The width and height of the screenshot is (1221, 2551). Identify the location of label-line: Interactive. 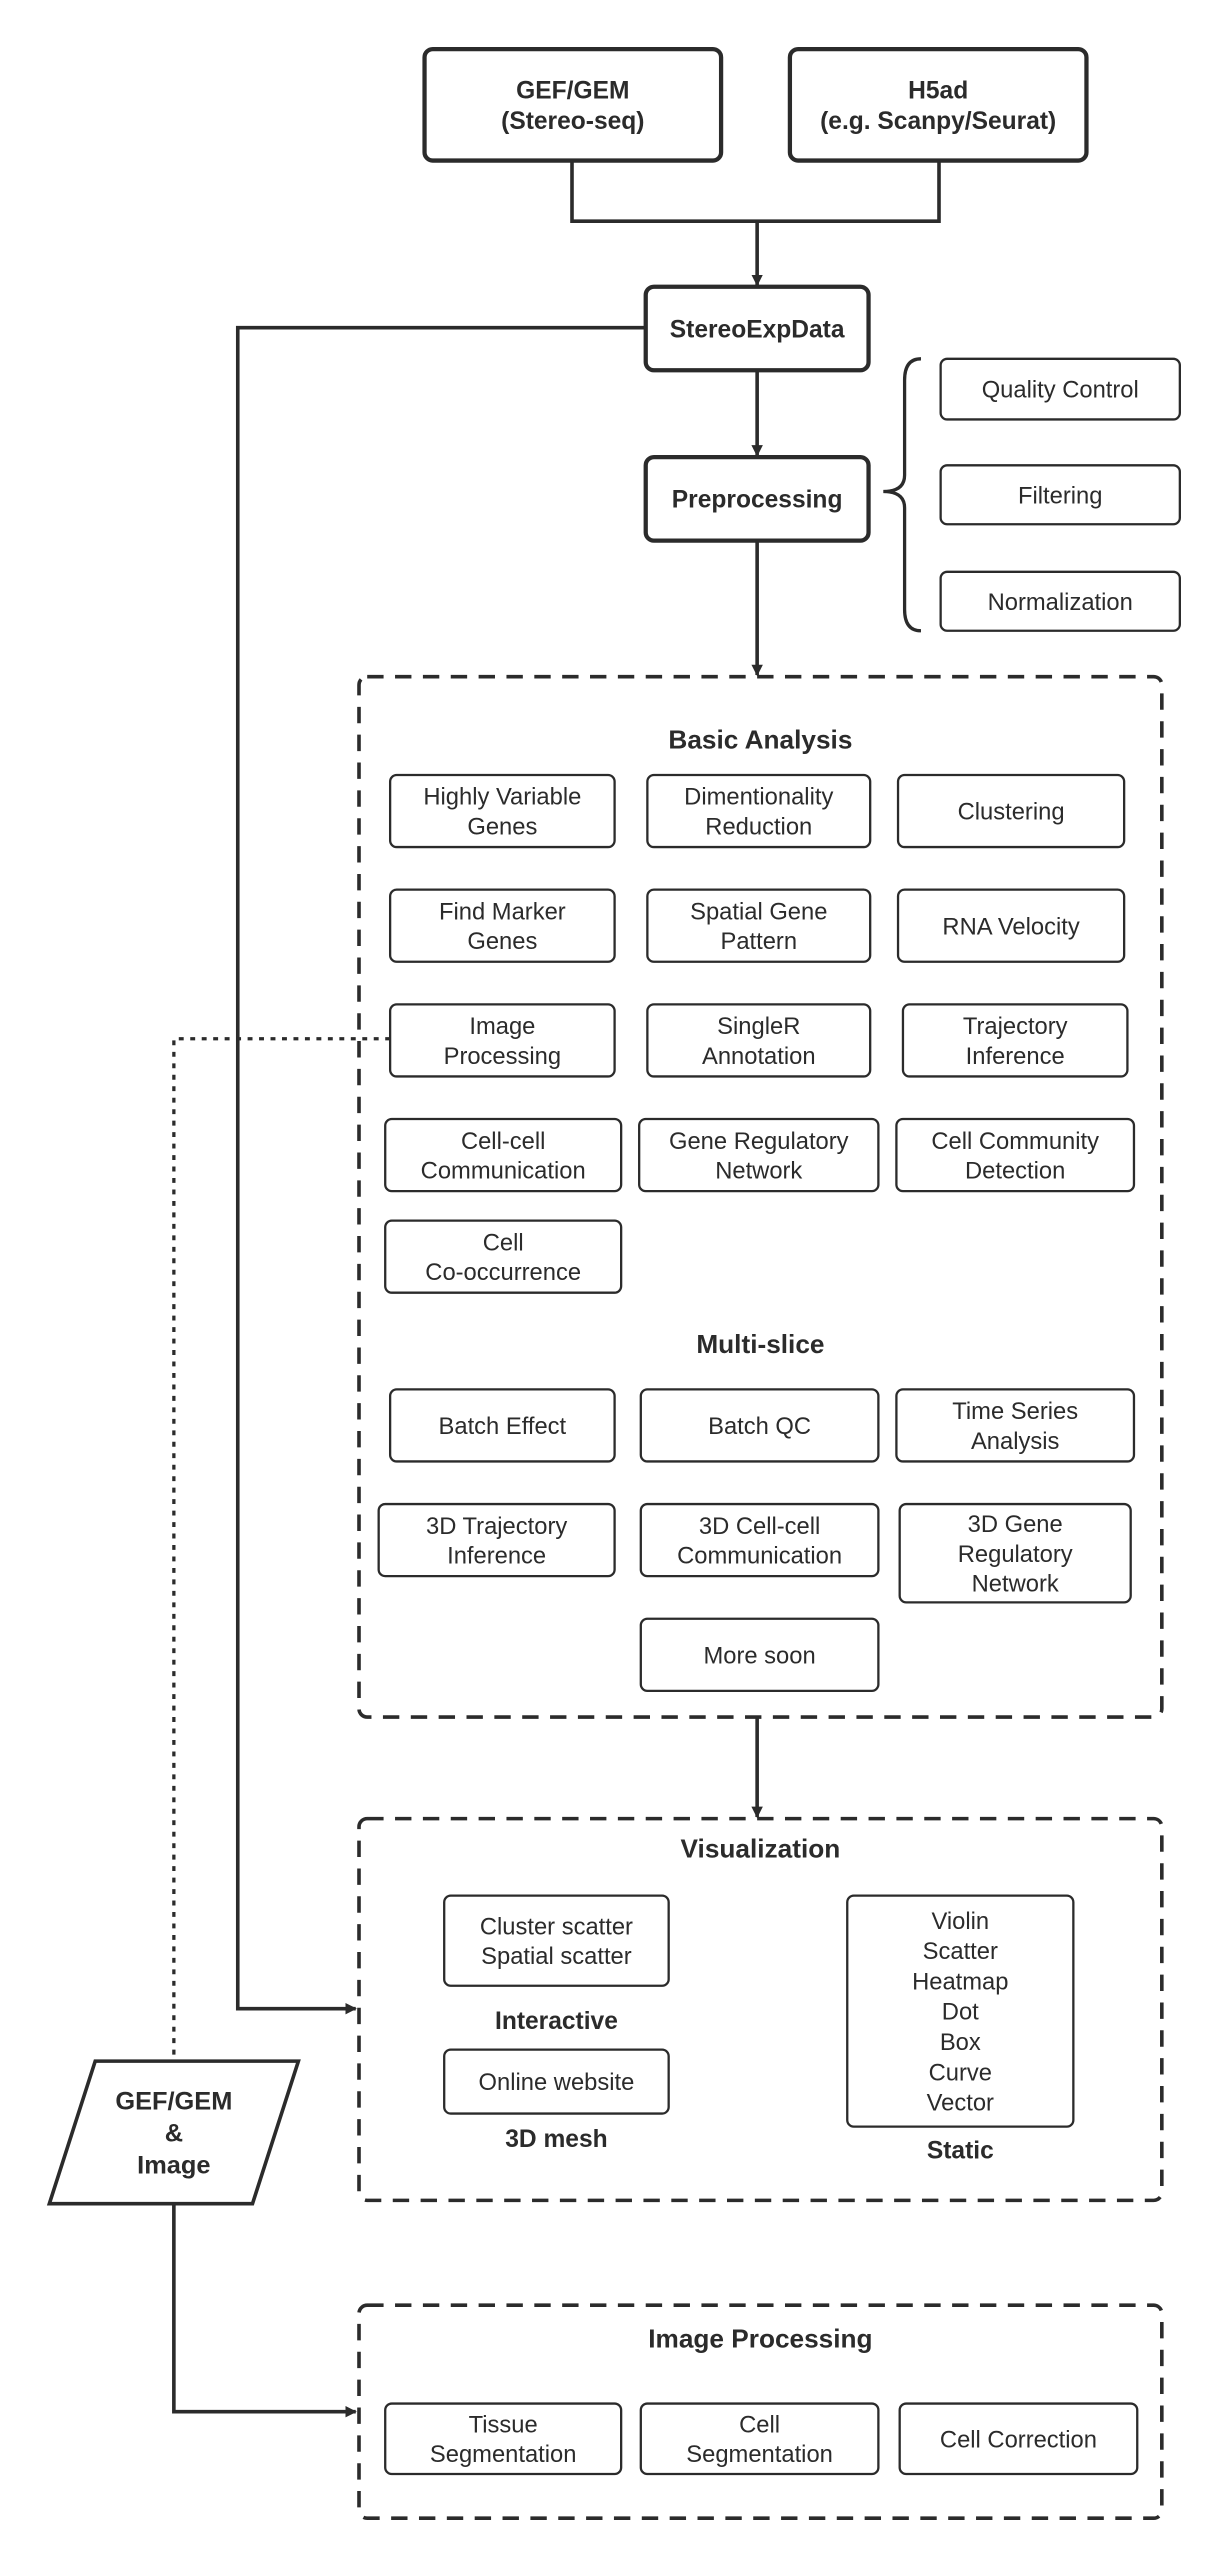
(556, 2021).